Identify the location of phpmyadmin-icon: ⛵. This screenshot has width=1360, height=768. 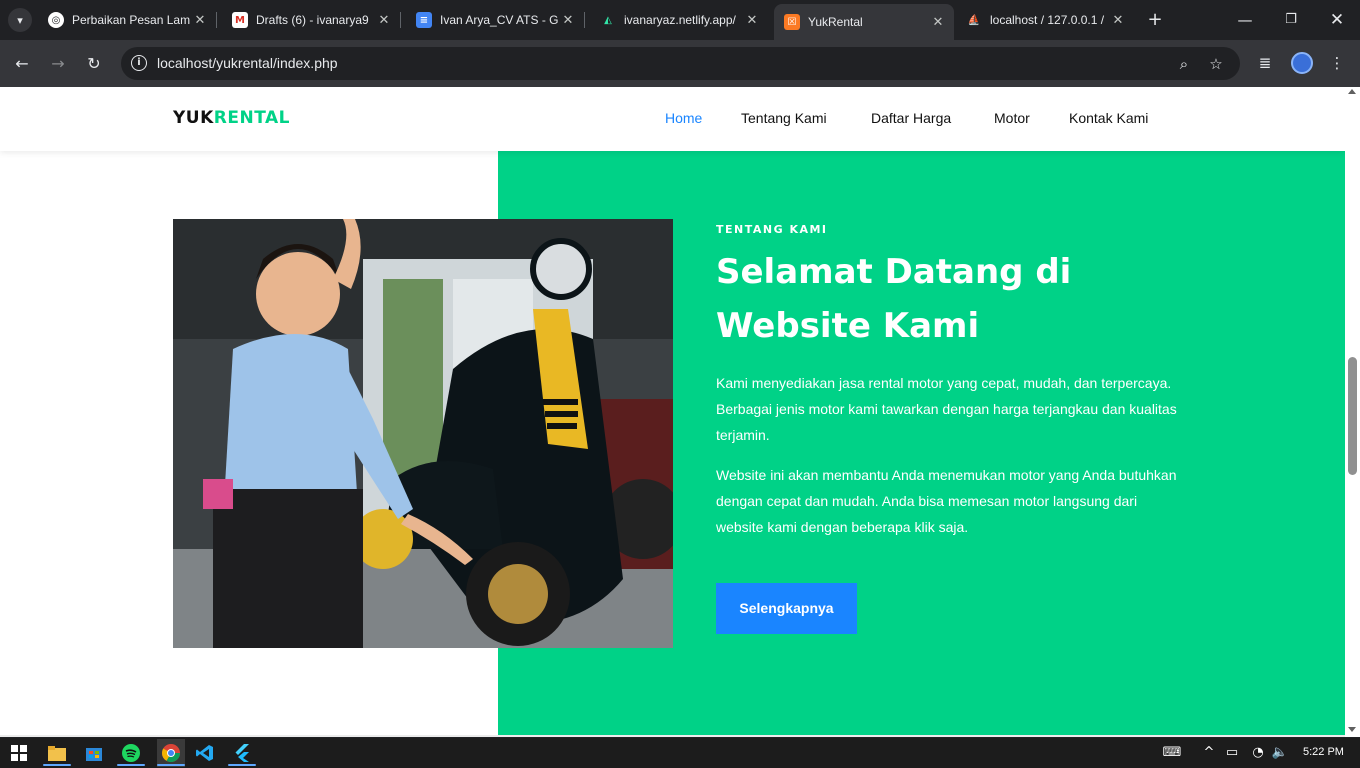
(974, 20).